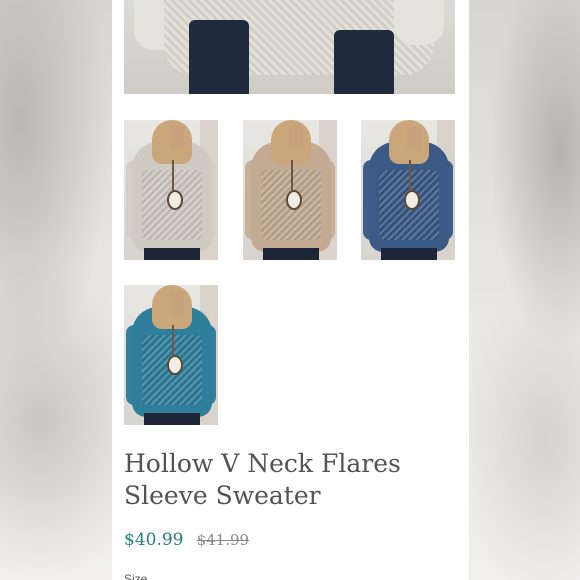  Describe the element at coordinates (289, 480) in the screenshot. I see `product-title: Hollow V Neck Flares Sleeve Sweater` at that location.